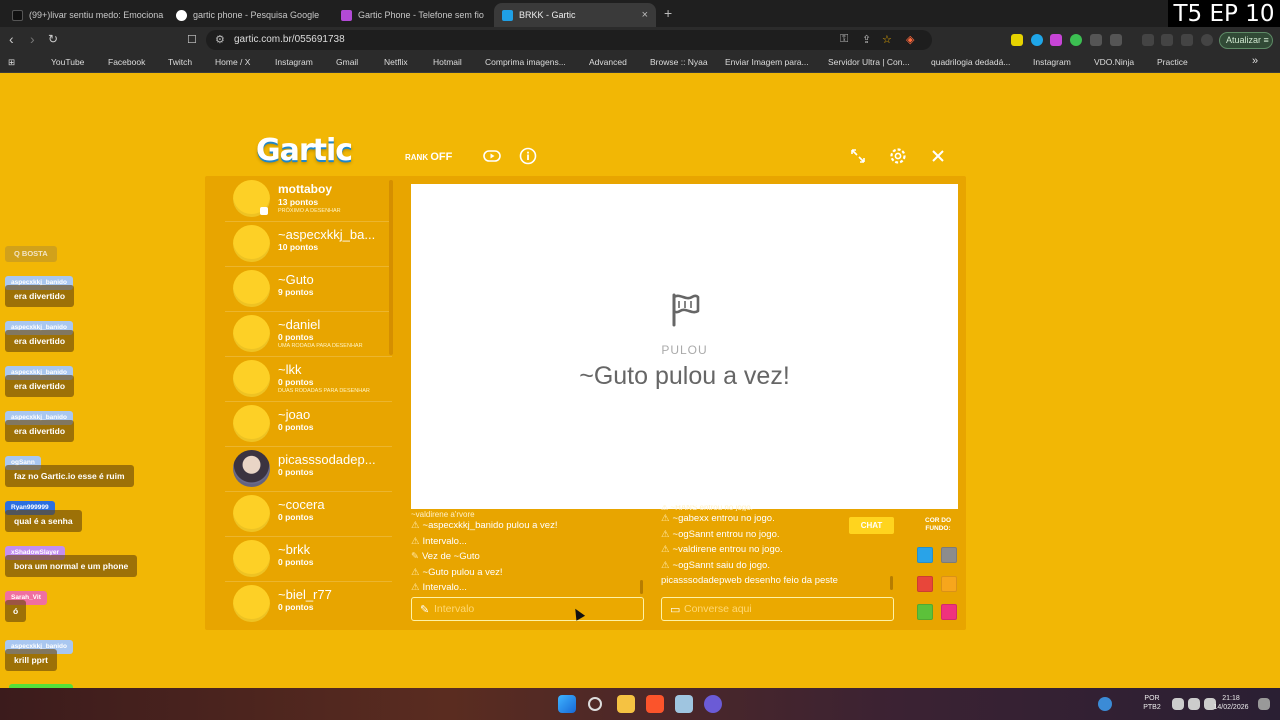 This screenshot has height=720, width=1280. Describe the element at coordinates (641, 587) in the screenshot. I see `answers-scrollbar` at that location.